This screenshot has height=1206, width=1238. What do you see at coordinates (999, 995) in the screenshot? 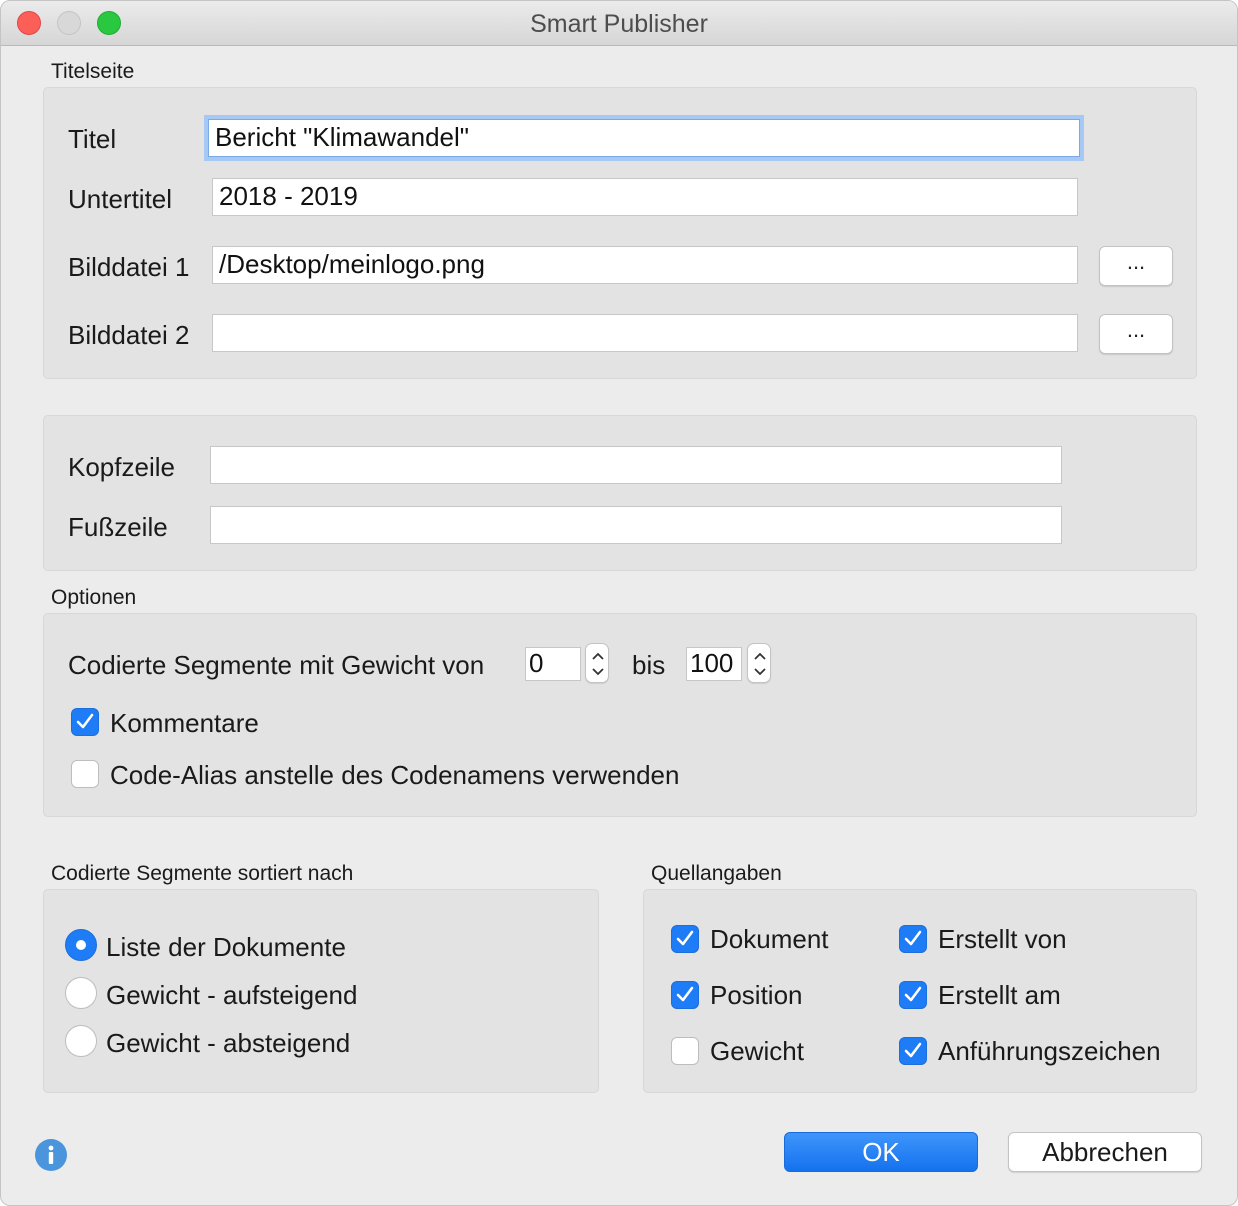
I see `erstellt-am-label: Erstellt am` at bounding box center [999, 995].